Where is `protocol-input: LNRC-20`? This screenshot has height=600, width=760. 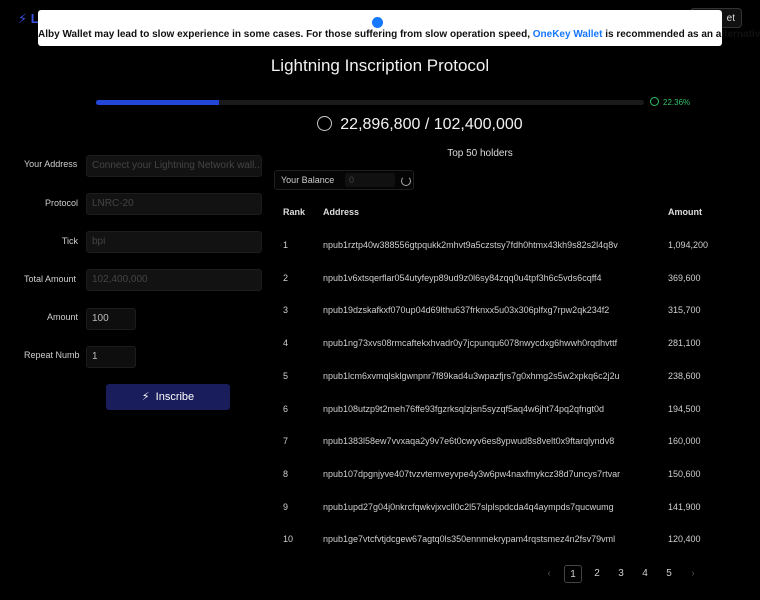 protocol-input: LNRC-20 is located at coordinates (174, 204).